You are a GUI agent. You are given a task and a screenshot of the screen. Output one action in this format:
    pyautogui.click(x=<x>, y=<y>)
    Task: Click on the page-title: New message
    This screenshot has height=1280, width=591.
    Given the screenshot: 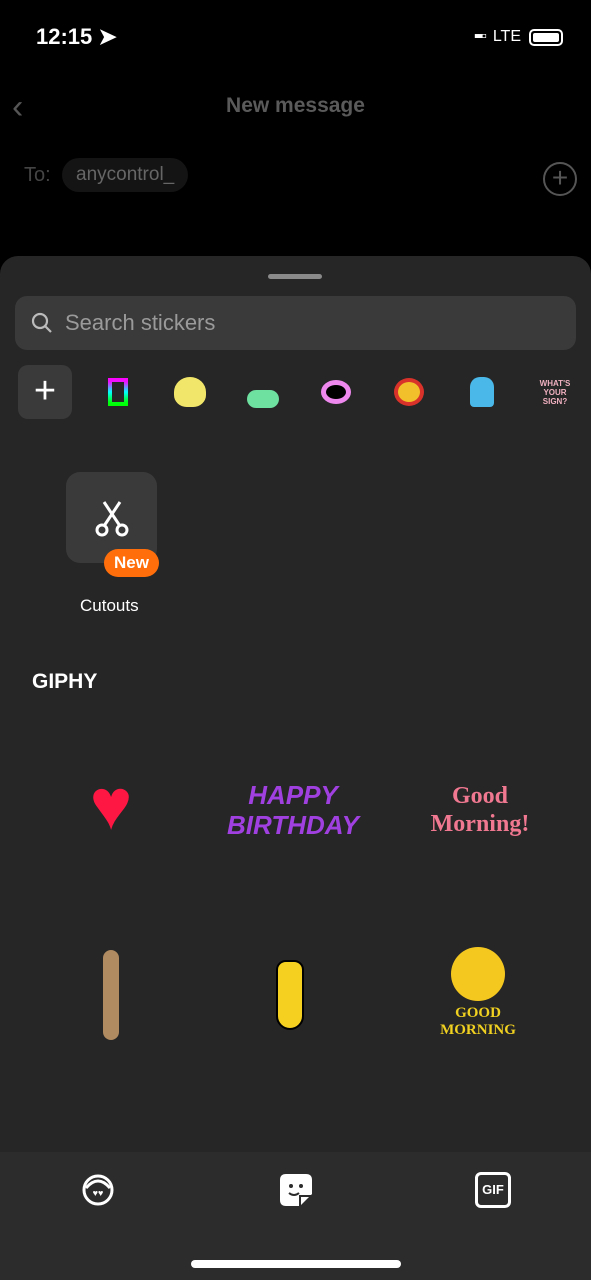 What is the action you would take?
    pyautogui.click(x=295, y=105)
    